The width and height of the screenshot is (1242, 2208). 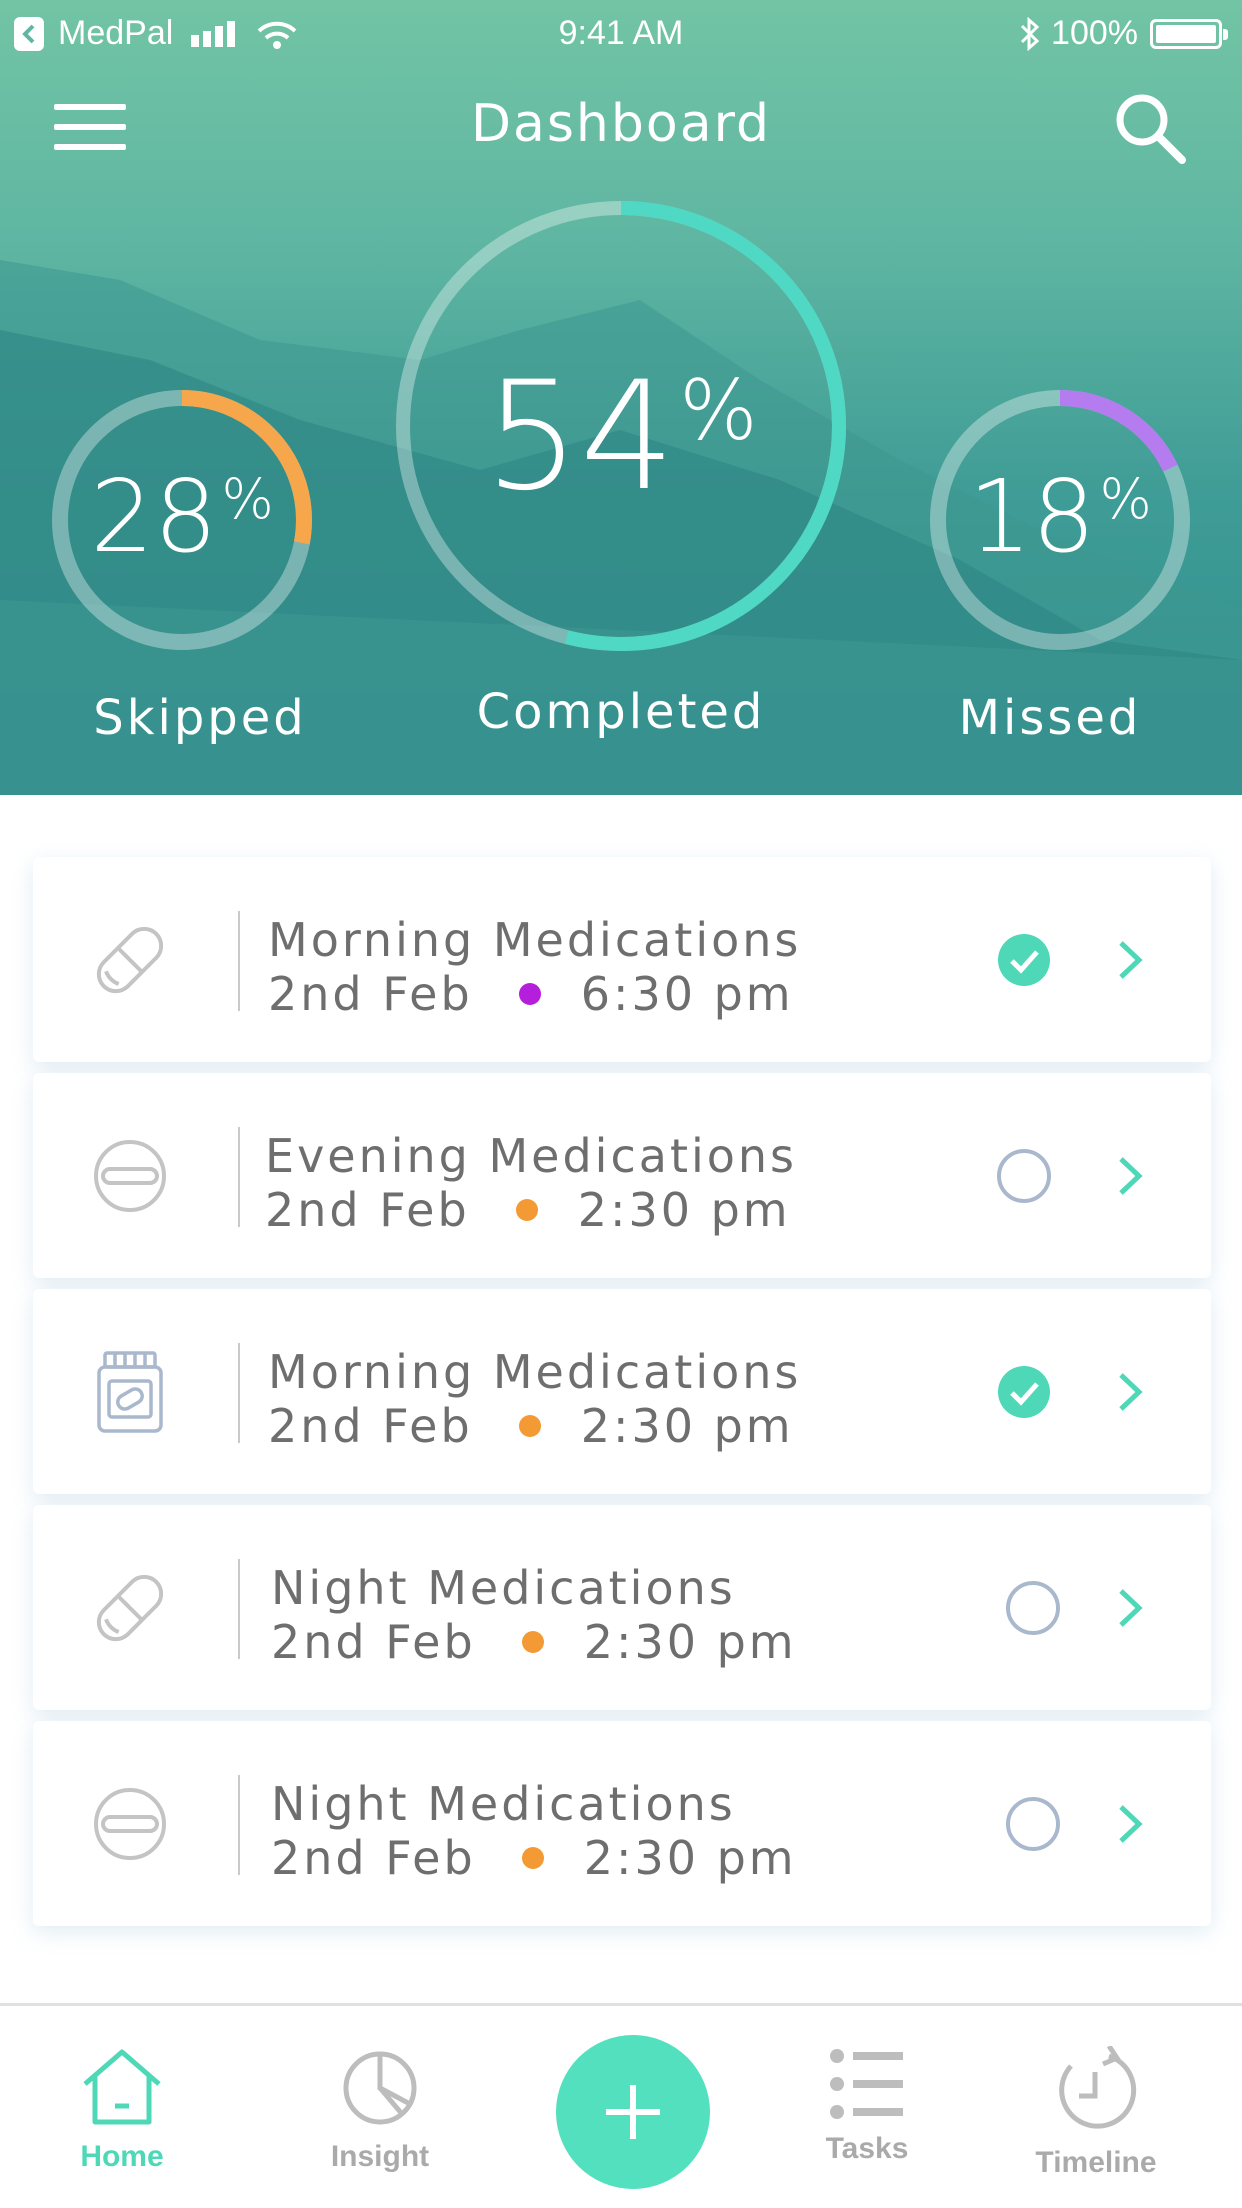 What do you see at coordinates (866, 2084) in the screenshot?
I see `list-icon` at bounding box center [866, 2084].